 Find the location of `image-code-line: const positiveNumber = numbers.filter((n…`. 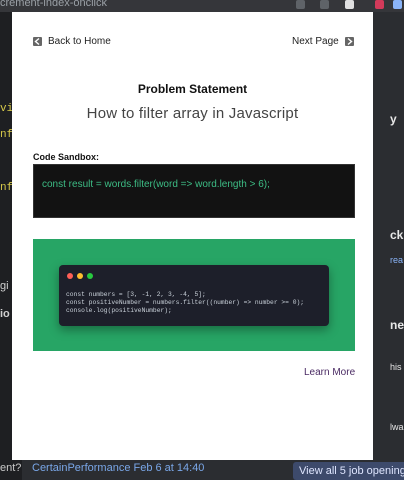

image-code-line: const positiveNumber = numbers.filter((n… is located at coordinates (185, 302).